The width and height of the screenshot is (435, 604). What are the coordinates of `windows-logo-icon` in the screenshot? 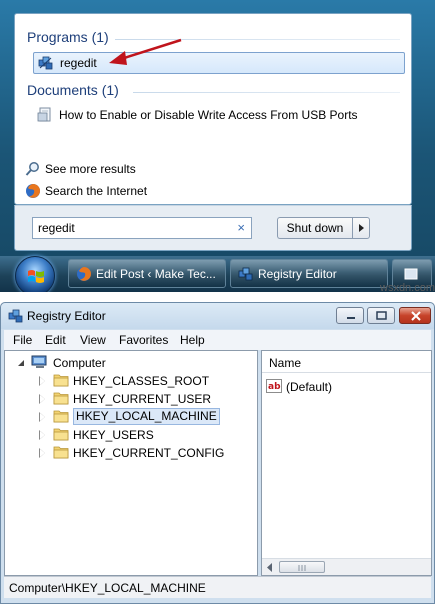 It's located at (36, 276).